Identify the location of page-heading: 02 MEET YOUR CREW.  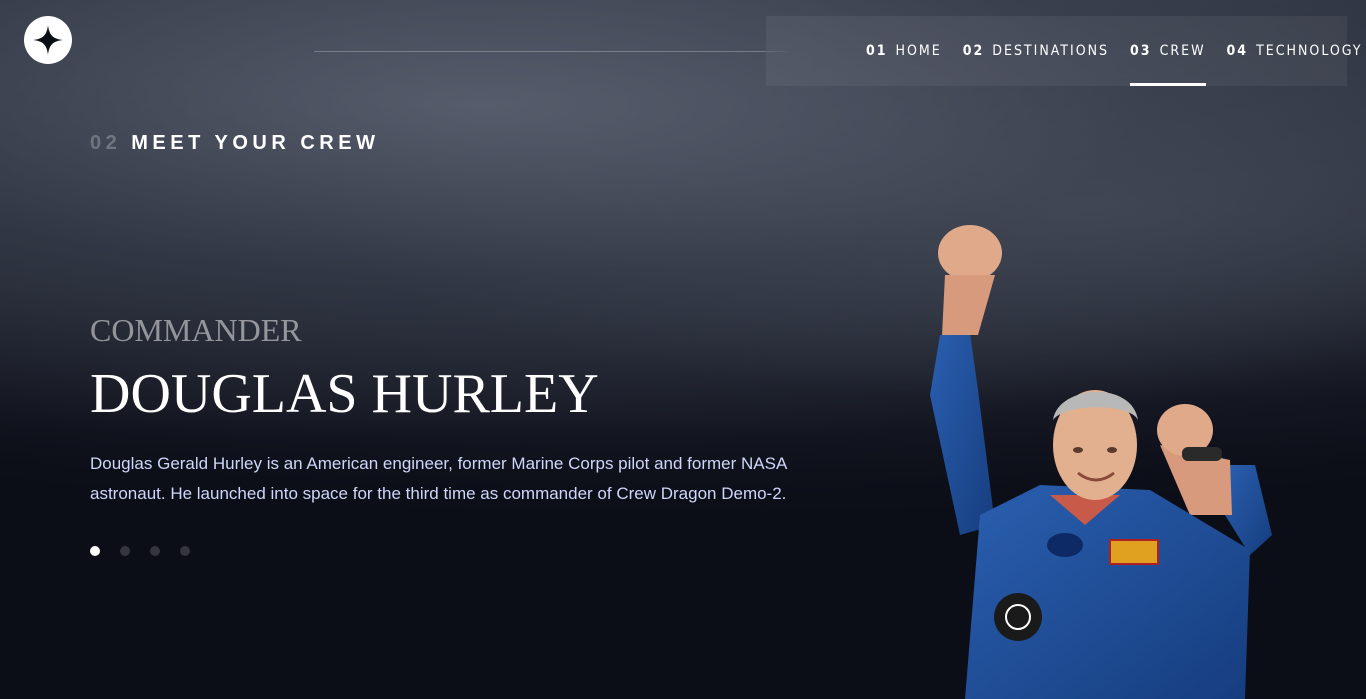
(234, 143).